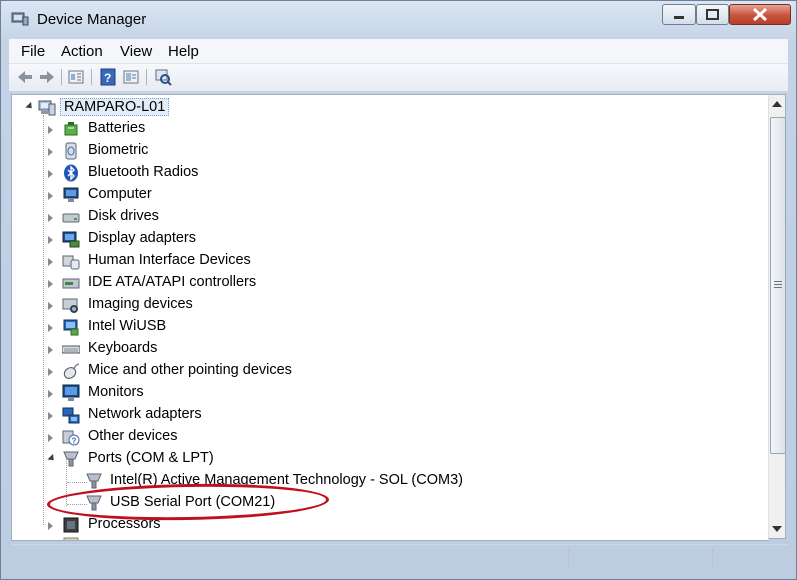 The width and height of the screenshot is (797, 580). I want to click on window-title: Device Manager, so click(92, 19).